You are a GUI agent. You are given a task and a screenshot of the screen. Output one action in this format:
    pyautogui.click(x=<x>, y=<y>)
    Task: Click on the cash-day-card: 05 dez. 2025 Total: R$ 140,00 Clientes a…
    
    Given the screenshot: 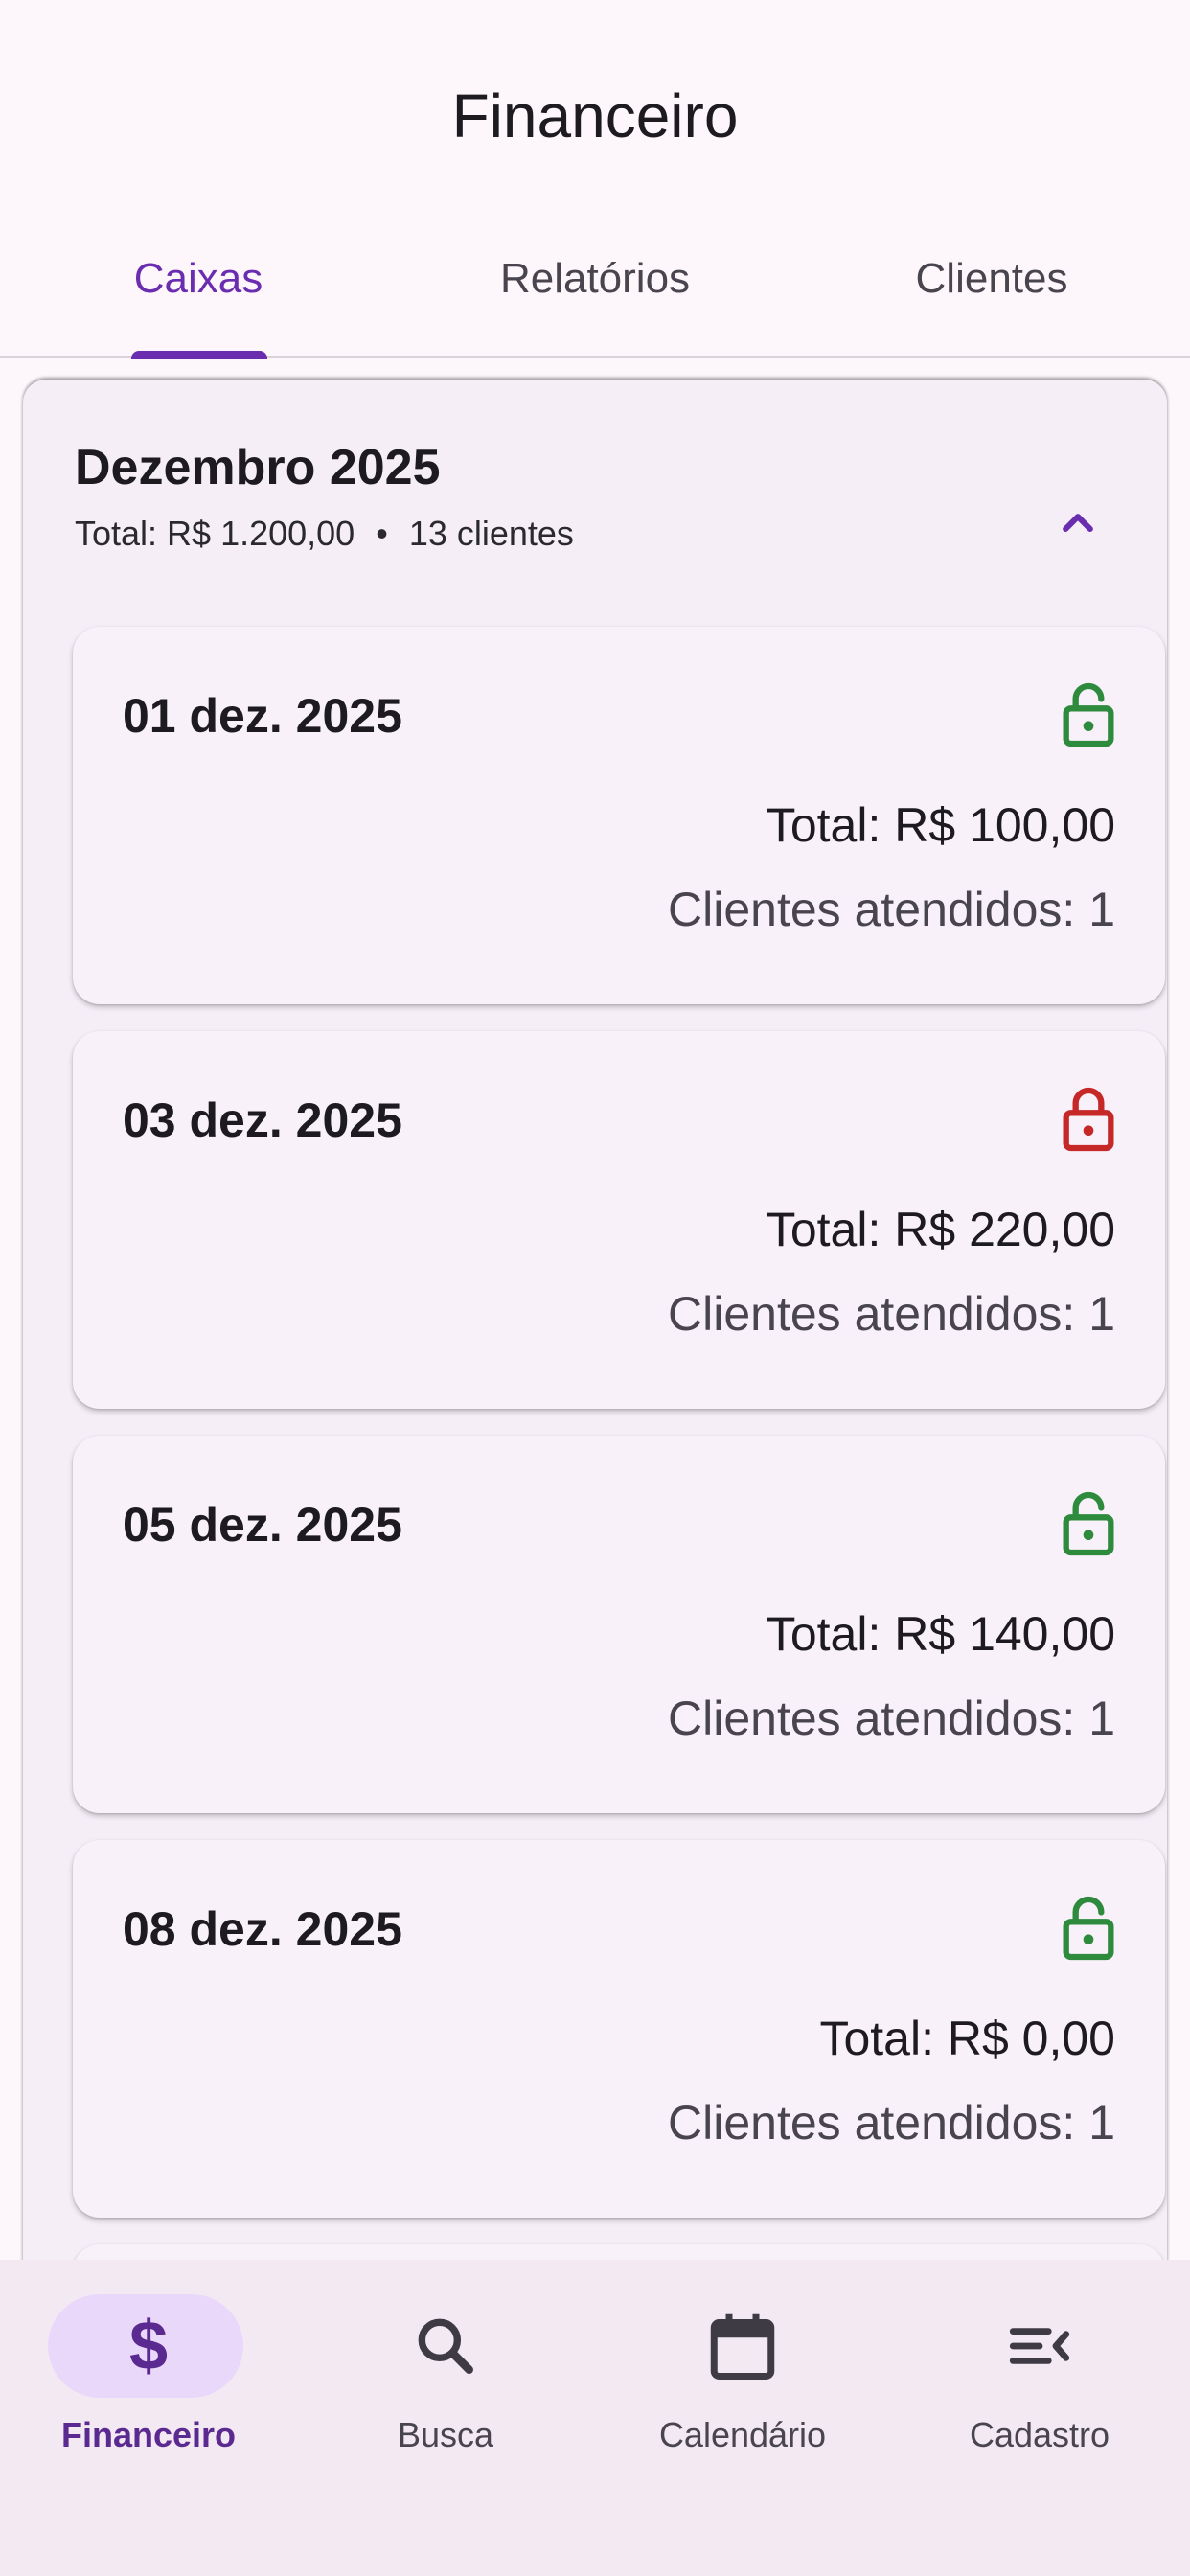 What is the action you would take?
    pyautogui.click(x=619, y=1624)
    